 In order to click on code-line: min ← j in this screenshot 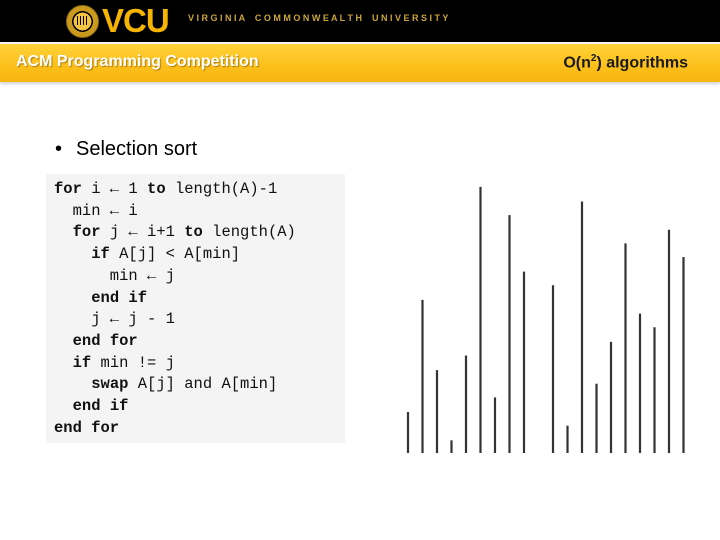, I will do `click(114, 276)`.